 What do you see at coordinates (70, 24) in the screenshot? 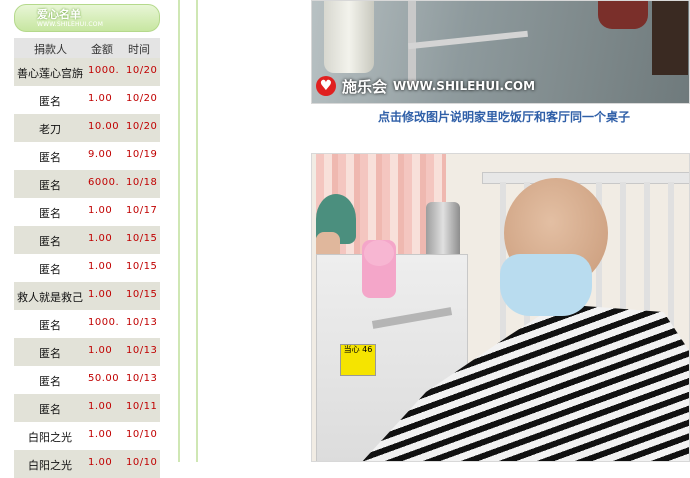
I see `donor-list-subtitle: WWW.SHILEHUI.COM` at bounding box center [70, 24].